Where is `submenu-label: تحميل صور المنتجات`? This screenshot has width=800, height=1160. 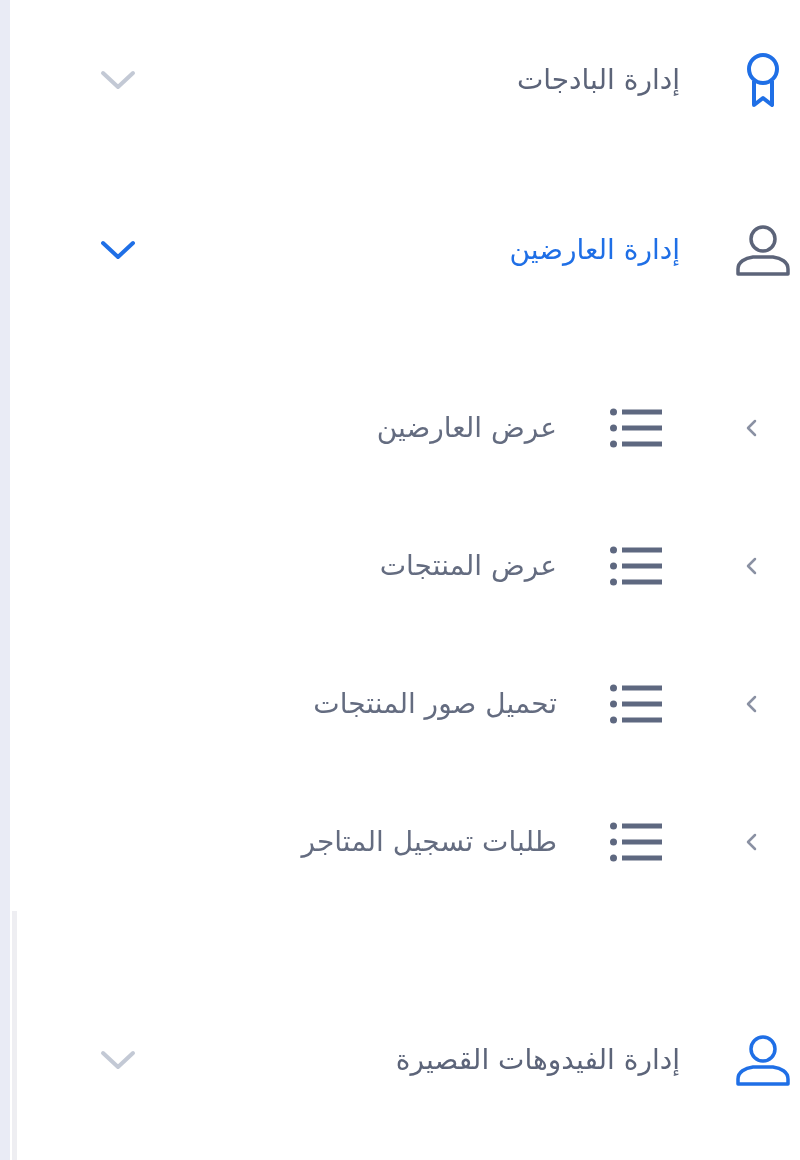 submenu-label: تحميل صور المنتجات is located at coordinates (435, 704).